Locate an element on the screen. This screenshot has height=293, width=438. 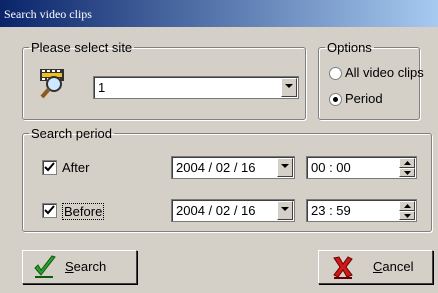
radio-period-selected-dot is located at coordinates (335, 99).